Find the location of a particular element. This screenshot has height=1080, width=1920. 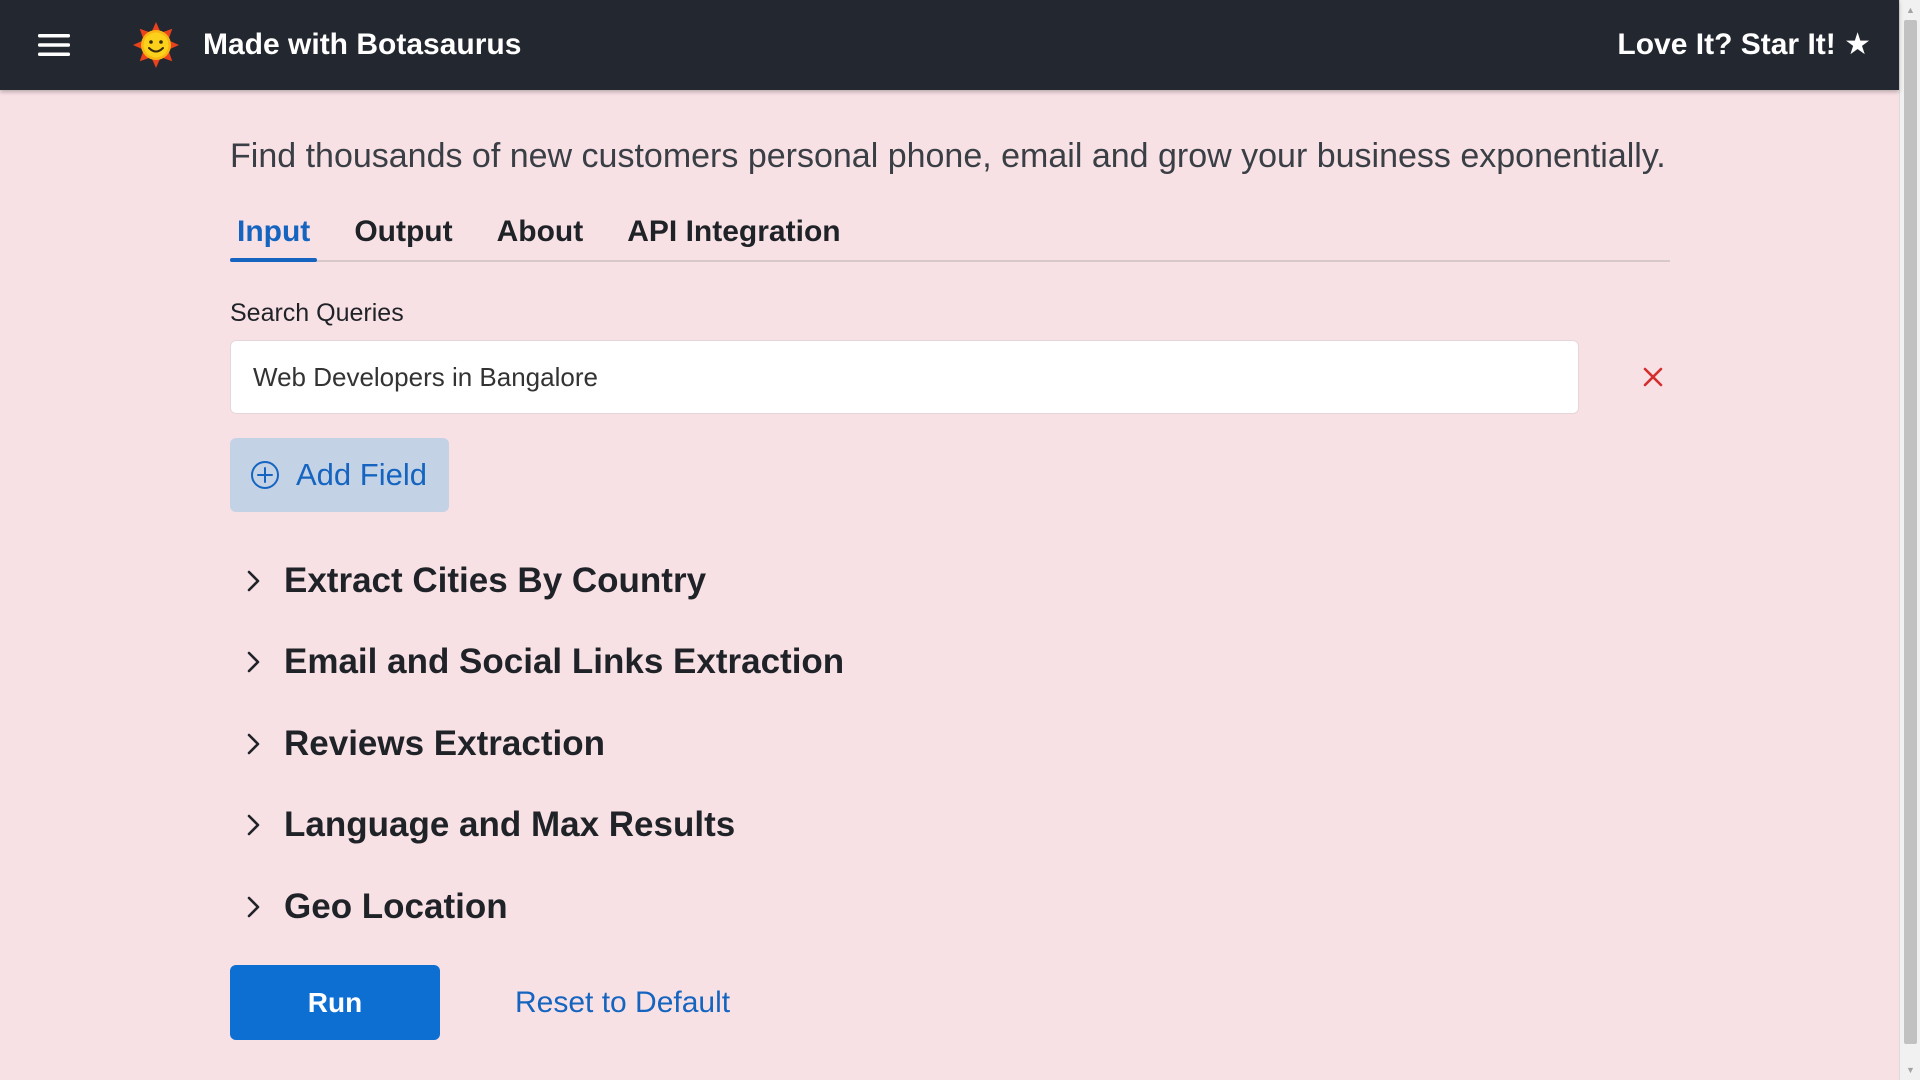

vertical-scrollbar: ▲ ▼ is located at coordinates (1909, 540).